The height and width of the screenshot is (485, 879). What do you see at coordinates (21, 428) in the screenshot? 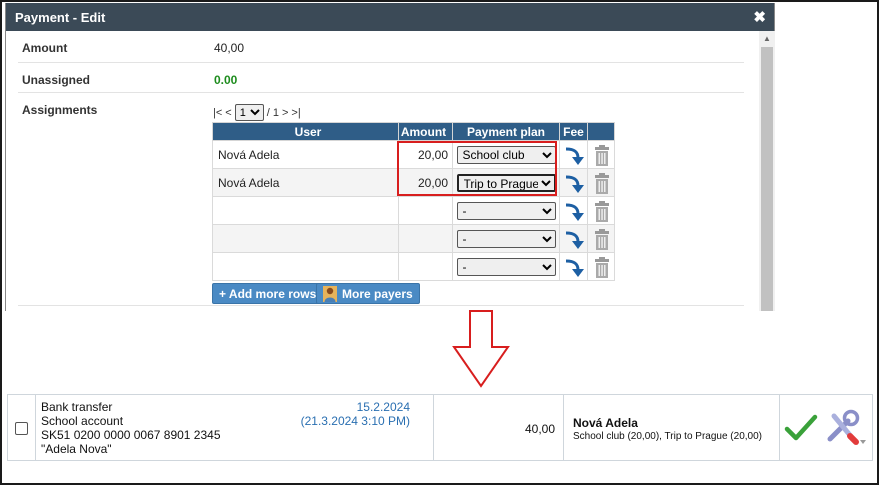
I see `row-checkbox` at bounding box center [21, 428].